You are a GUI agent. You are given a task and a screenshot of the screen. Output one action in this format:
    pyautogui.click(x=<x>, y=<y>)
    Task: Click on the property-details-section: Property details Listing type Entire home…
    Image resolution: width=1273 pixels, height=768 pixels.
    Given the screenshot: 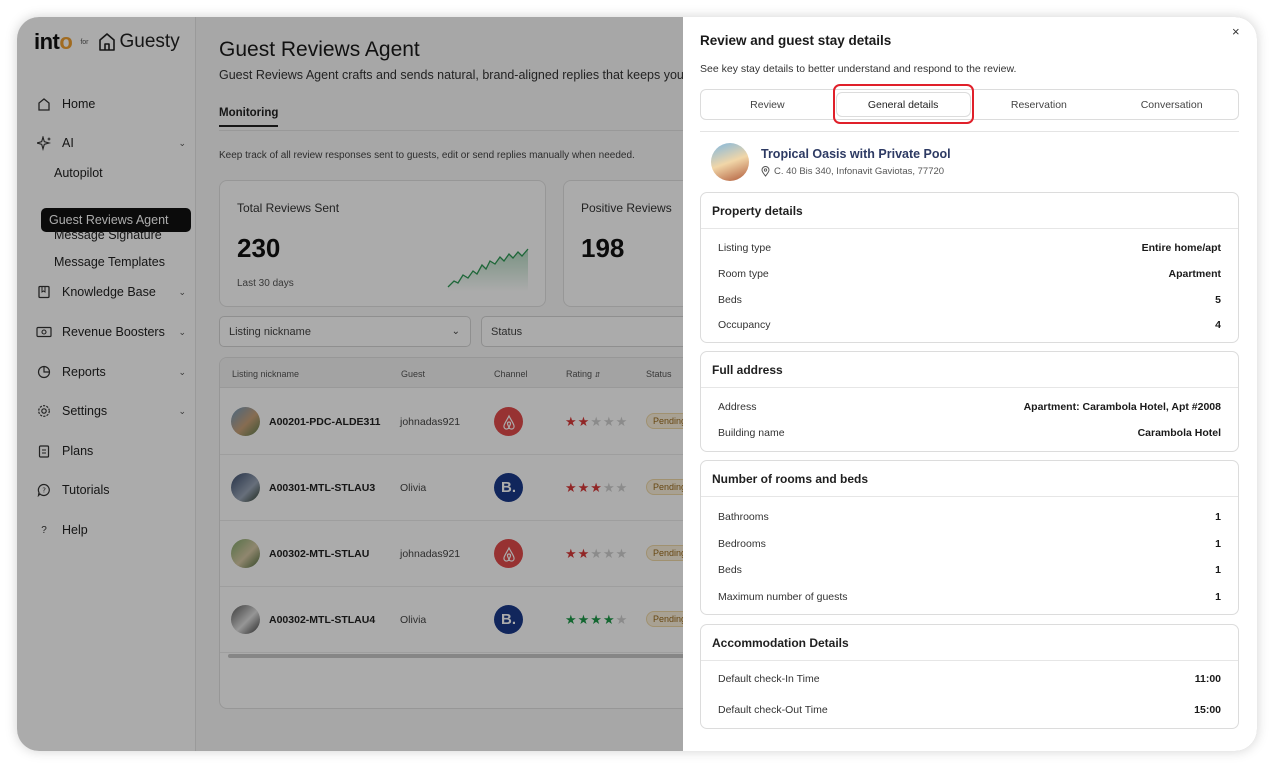 What is the action you would take?
    pyautogui.click(x=969, y=267)
    